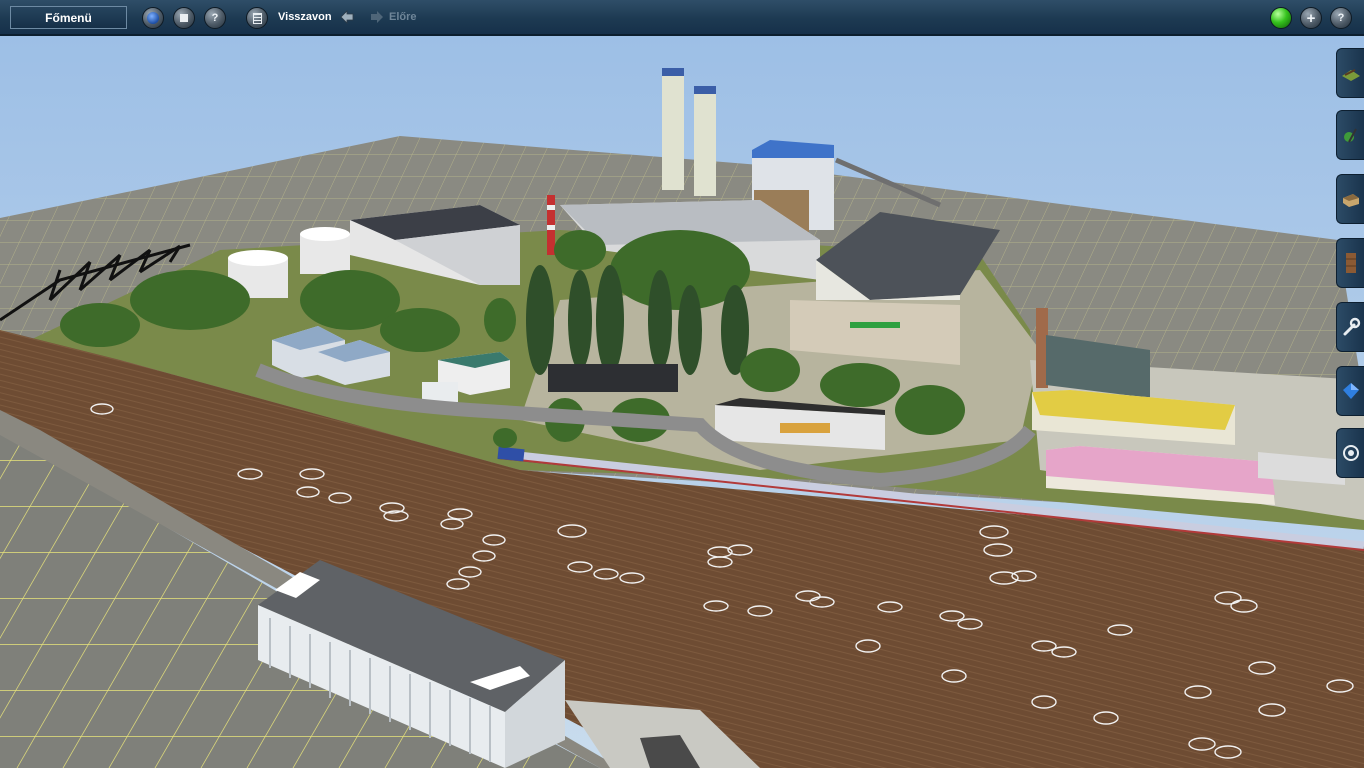 This screenshot has width=1364, height=768. I want to click on plus-icon: +, so click(1311, 18).